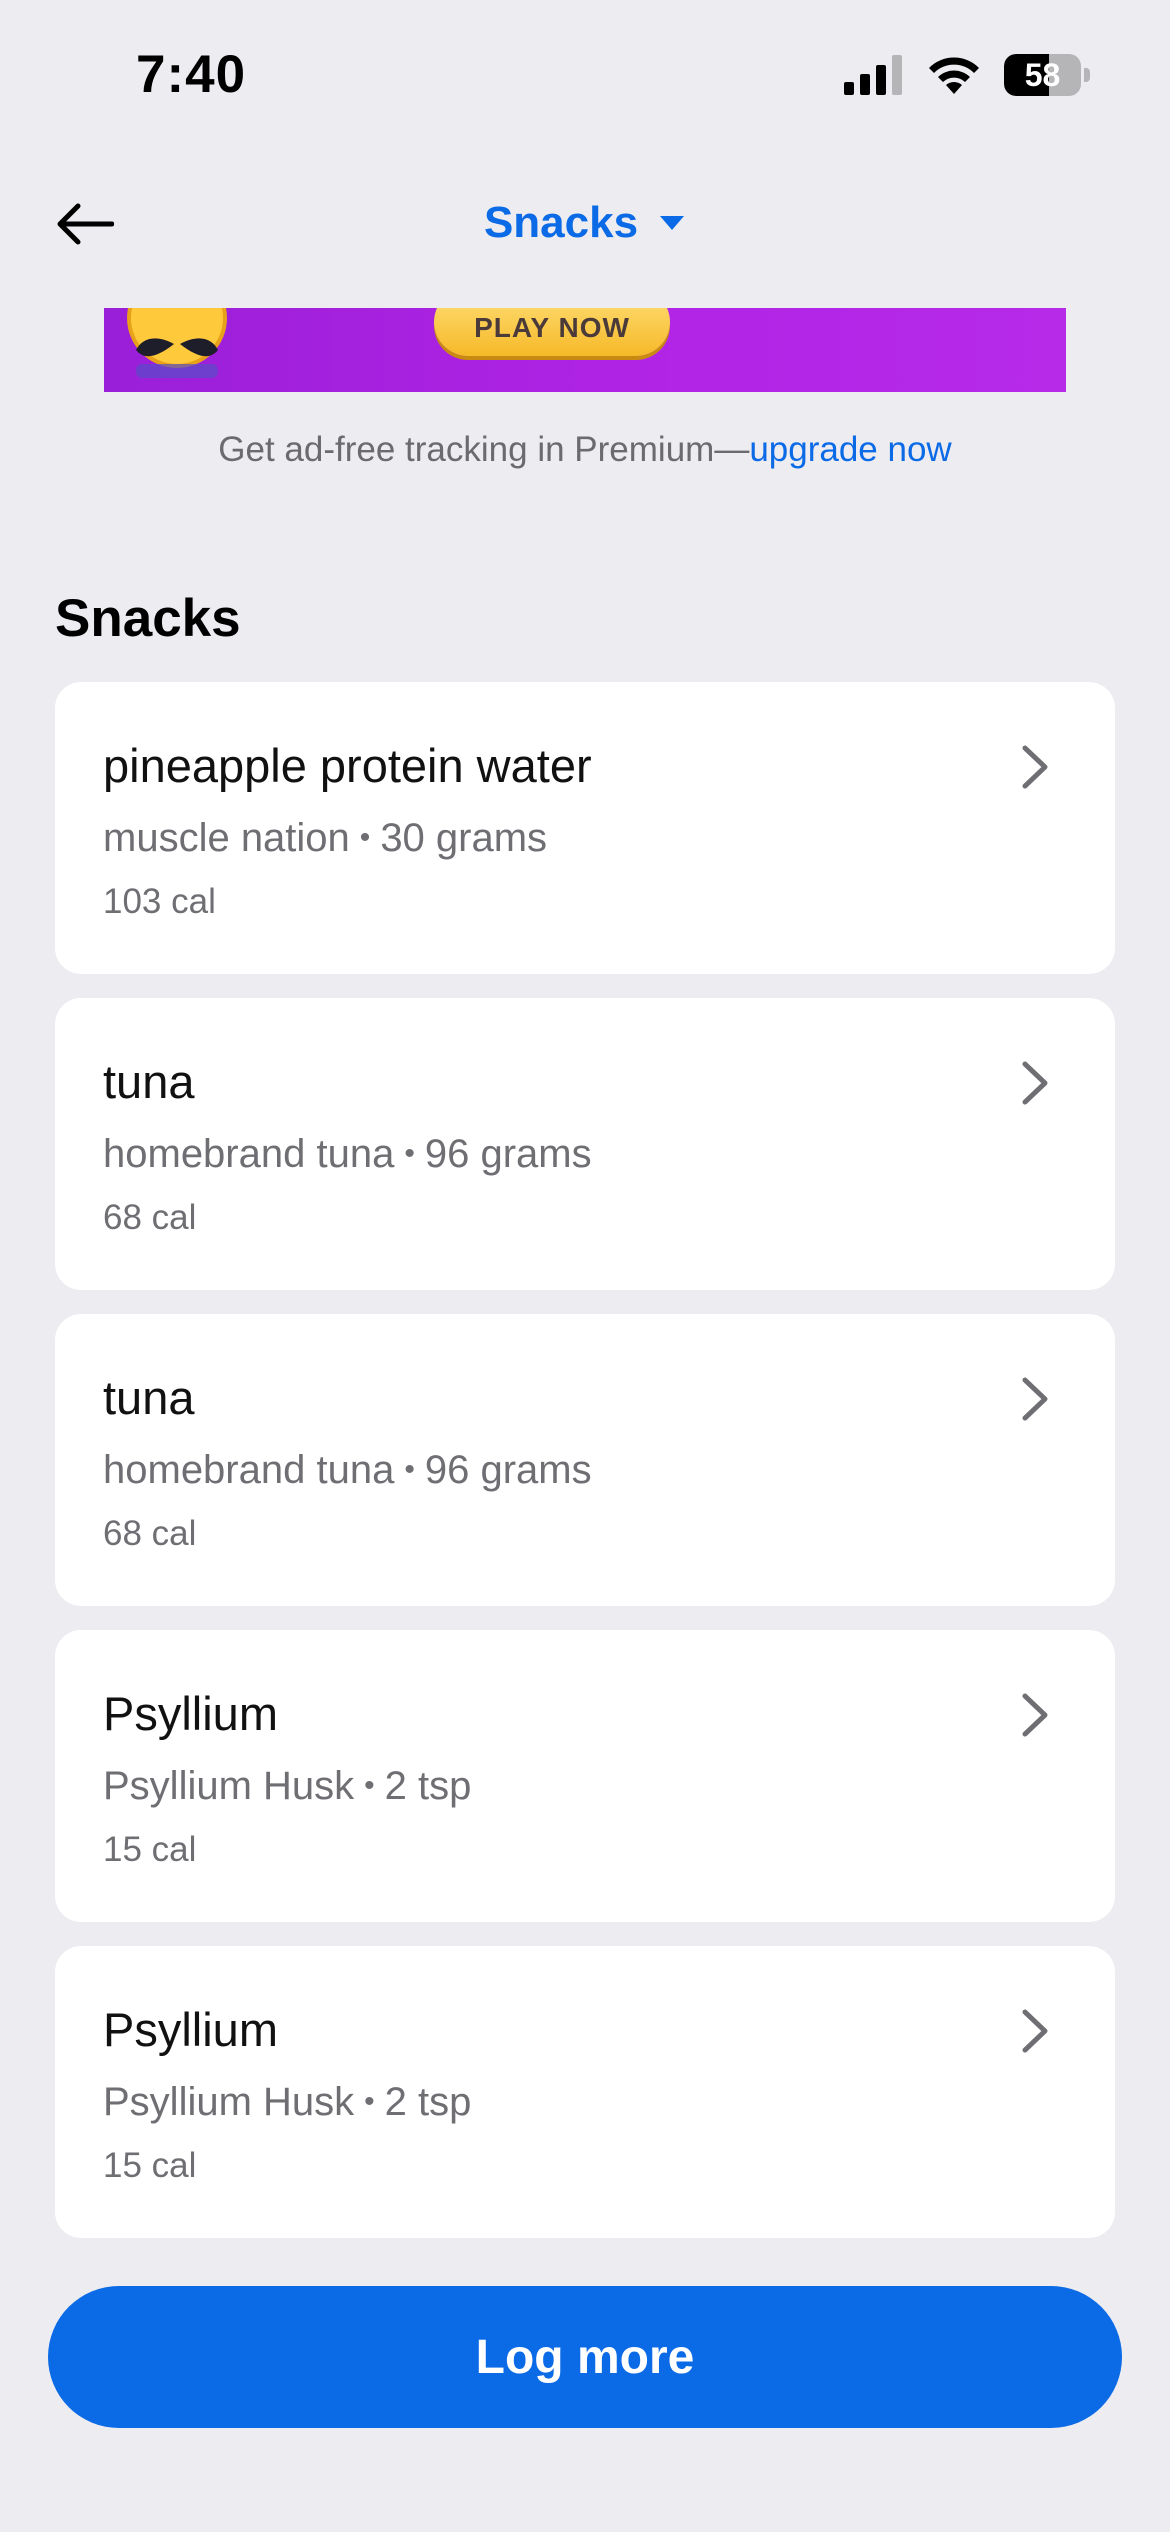 The width and height of the screenshot is (1170, 2532). Describe the element at coordinates (177, 343) in the screenshot. I see `mustache-emoji-icon` at that location.